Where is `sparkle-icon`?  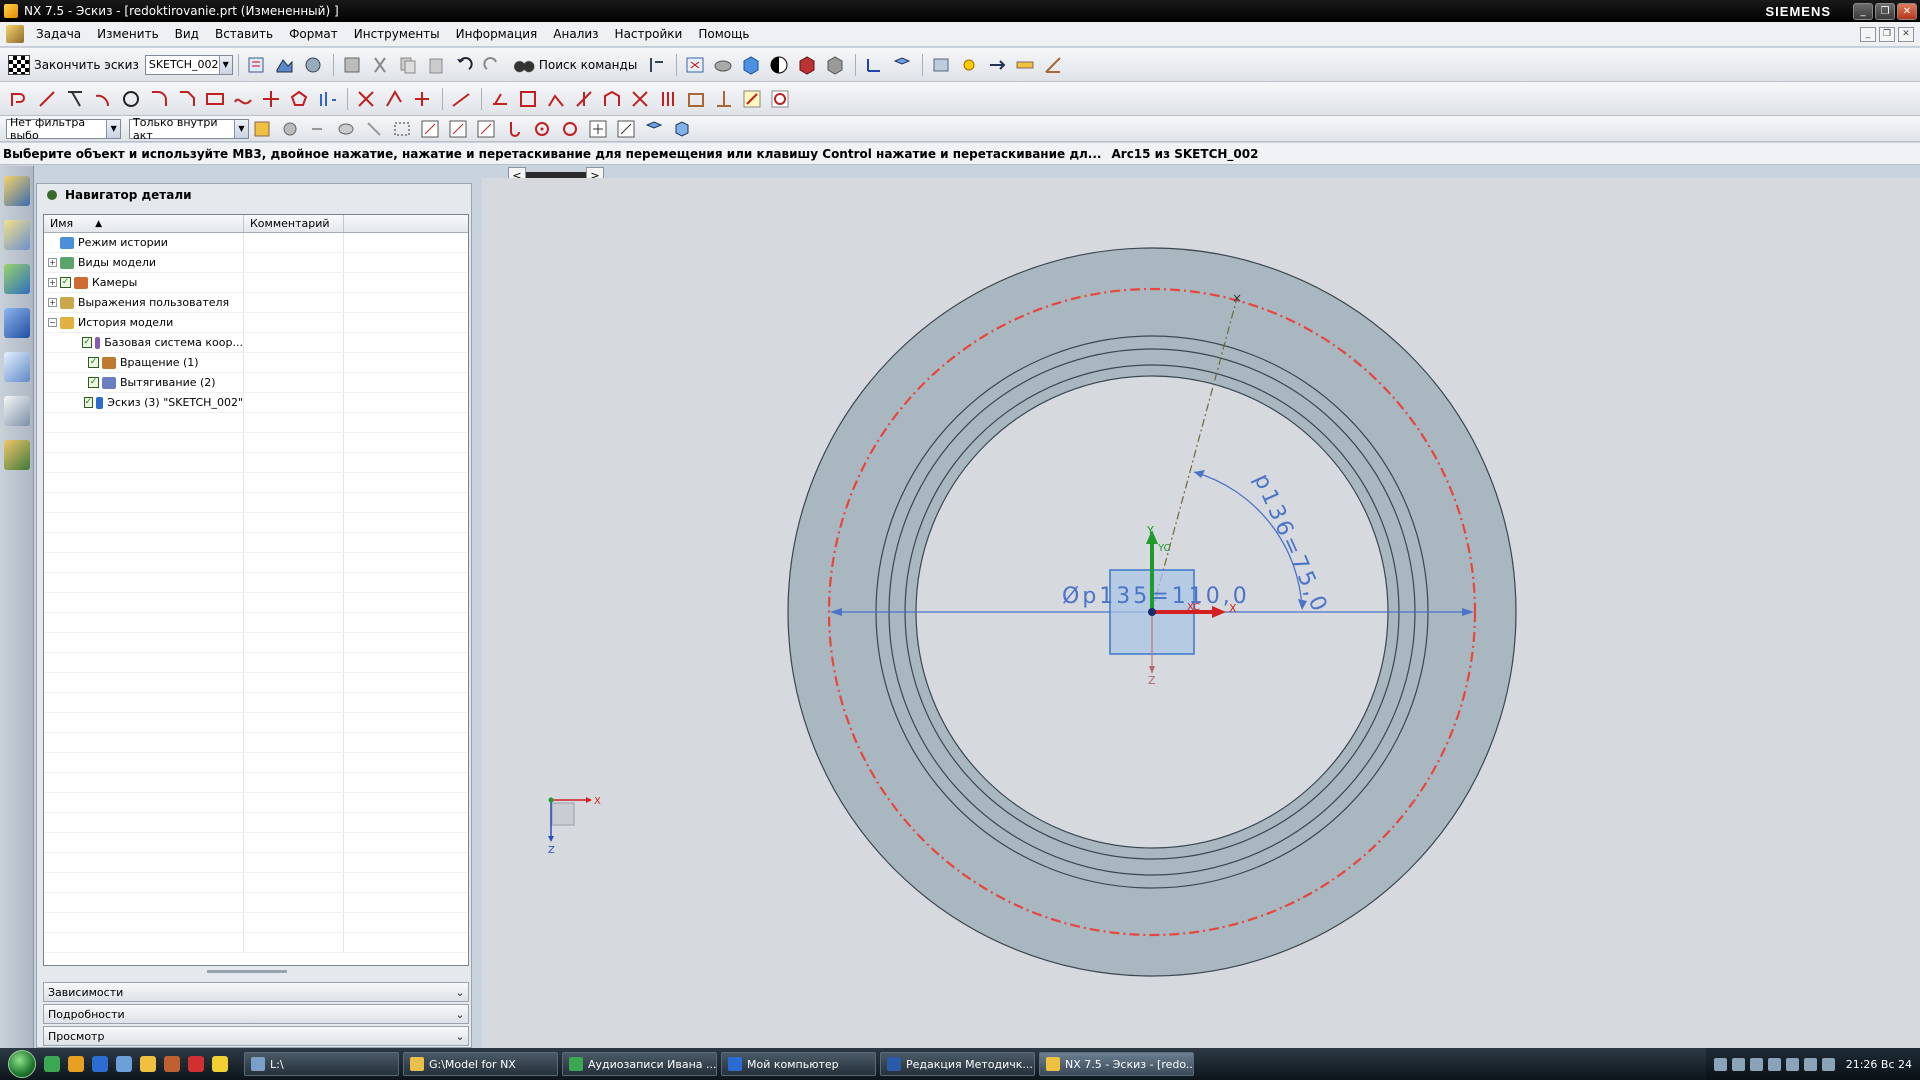 sparkle-icon is located at coordinates (969, 65).